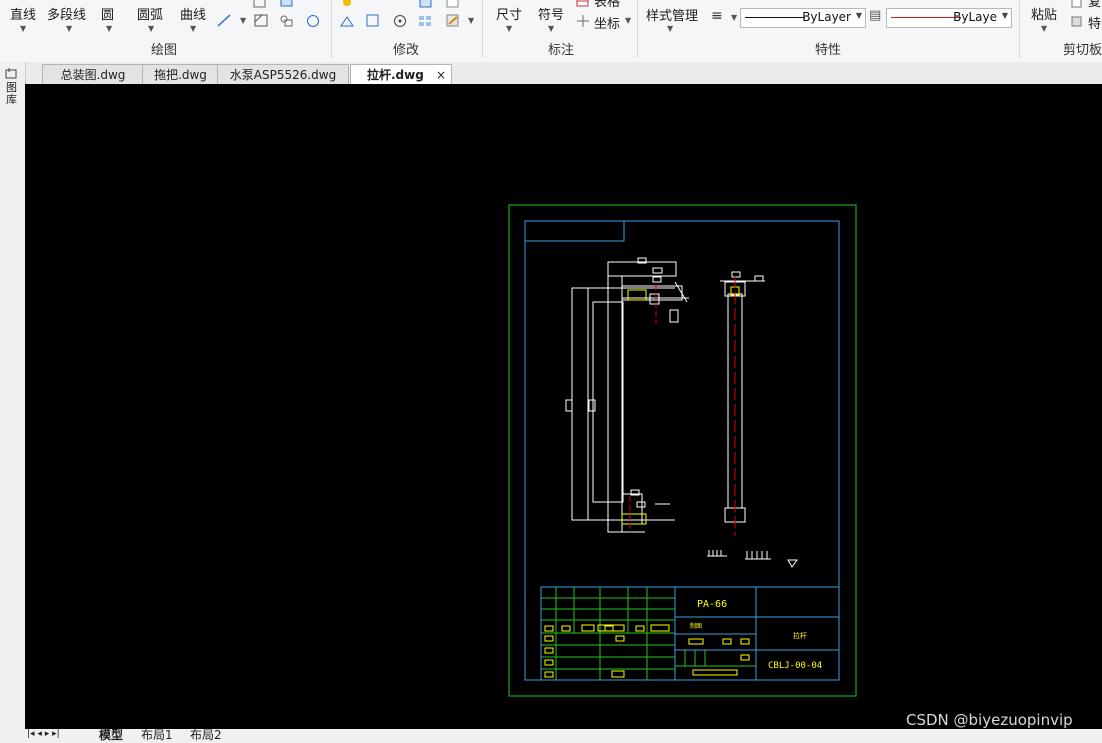 This screenshot has height=743, width=1102. I want to click on group-label-annotate: 标注, so click(561, 50).